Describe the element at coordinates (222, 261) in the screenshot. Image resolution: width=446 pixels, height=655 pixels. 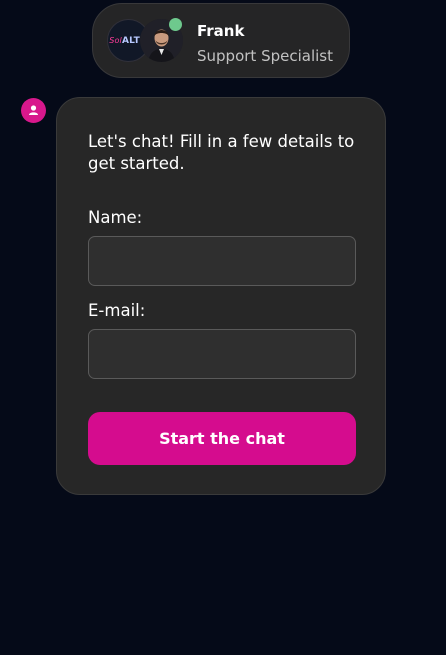
I see `name-input` at that location.